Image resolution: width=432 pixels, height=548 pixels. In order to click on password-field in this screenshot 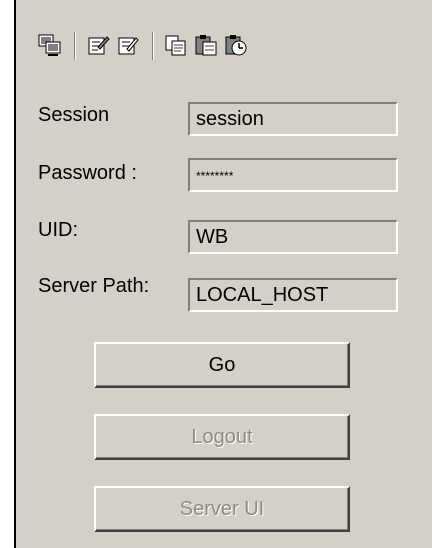, I will do `click(293, 175)`.